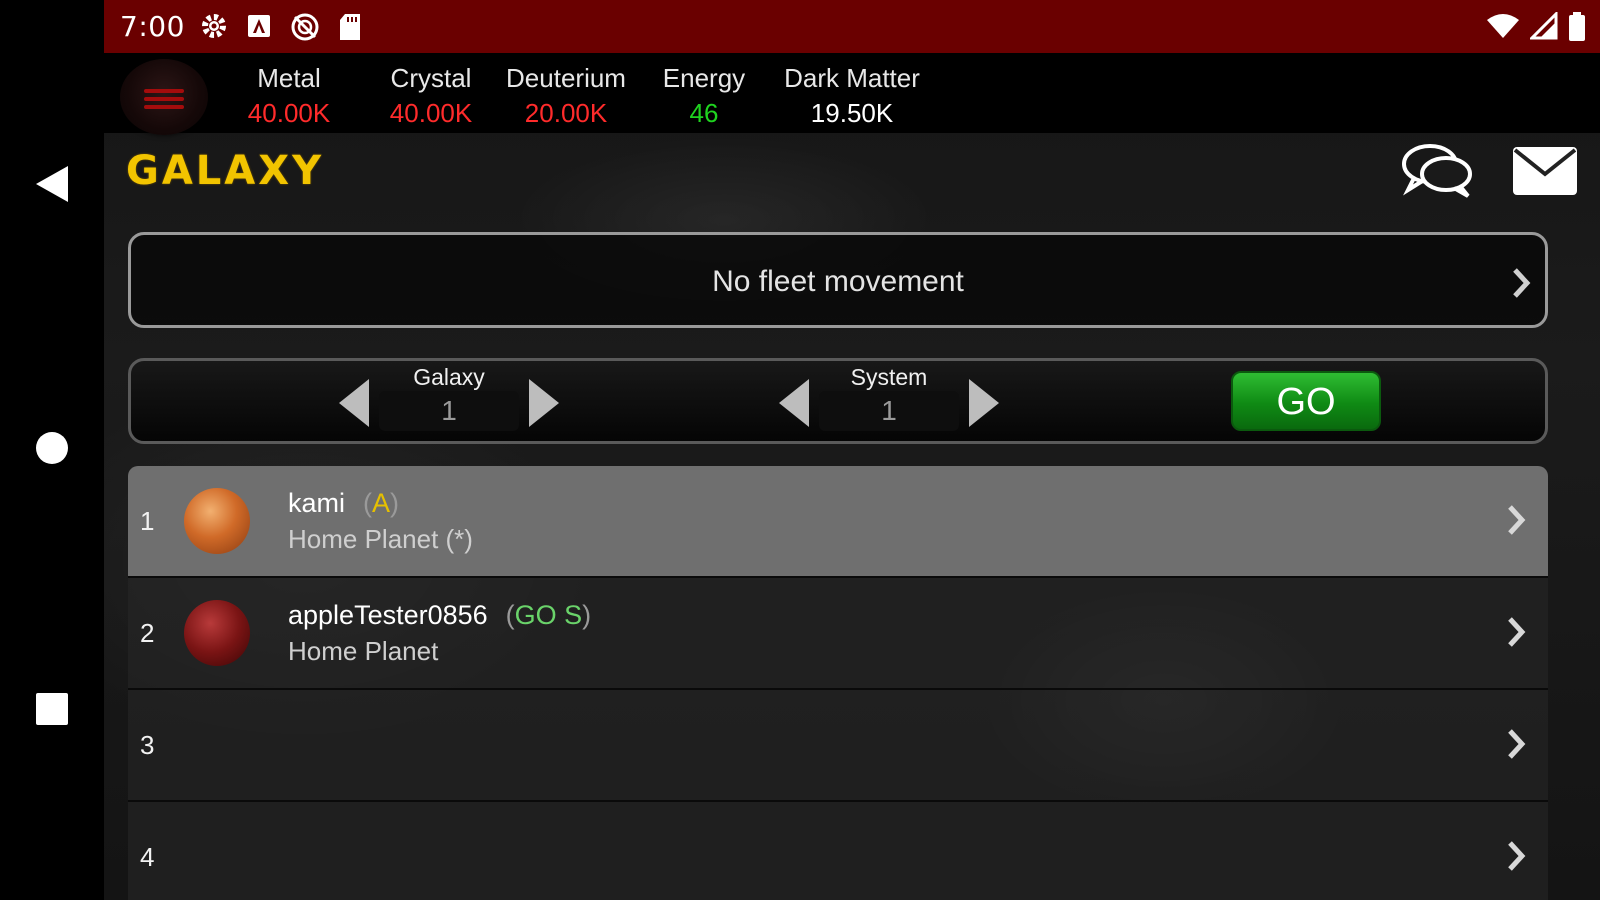 Image resolution: width=1600 pixels, height=900 pixels. What do you see at coordinates (305, 29) in the screenshot?
I see `no-sync-icon` at bounding box center [305, 29].